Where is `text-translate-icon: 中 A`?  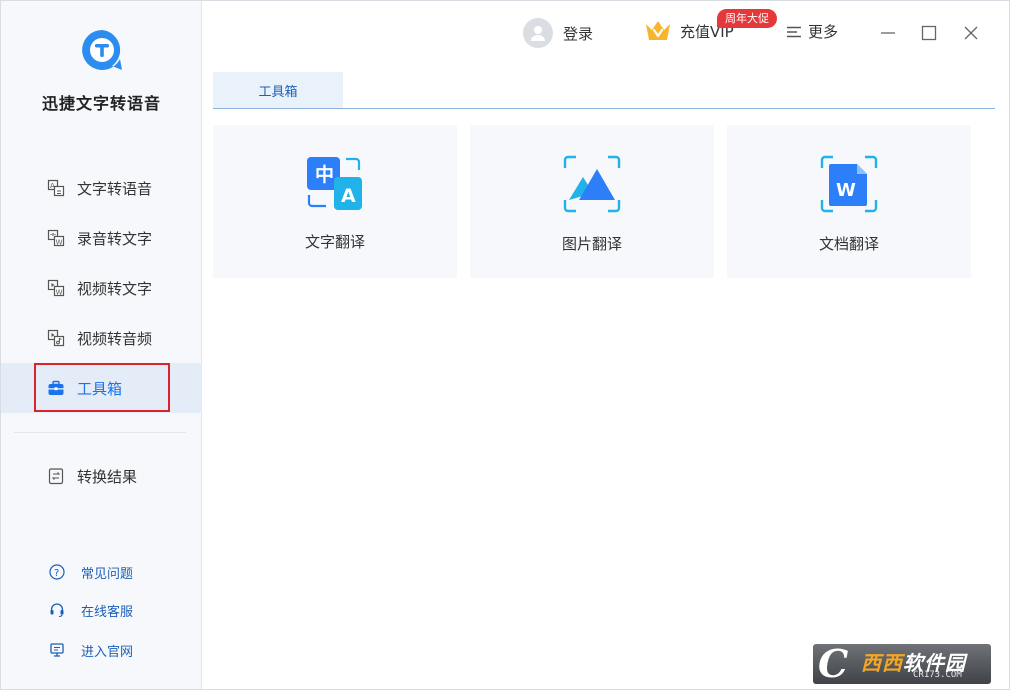 text-translate-icon: 中 A is located at coordinates (334, 183).